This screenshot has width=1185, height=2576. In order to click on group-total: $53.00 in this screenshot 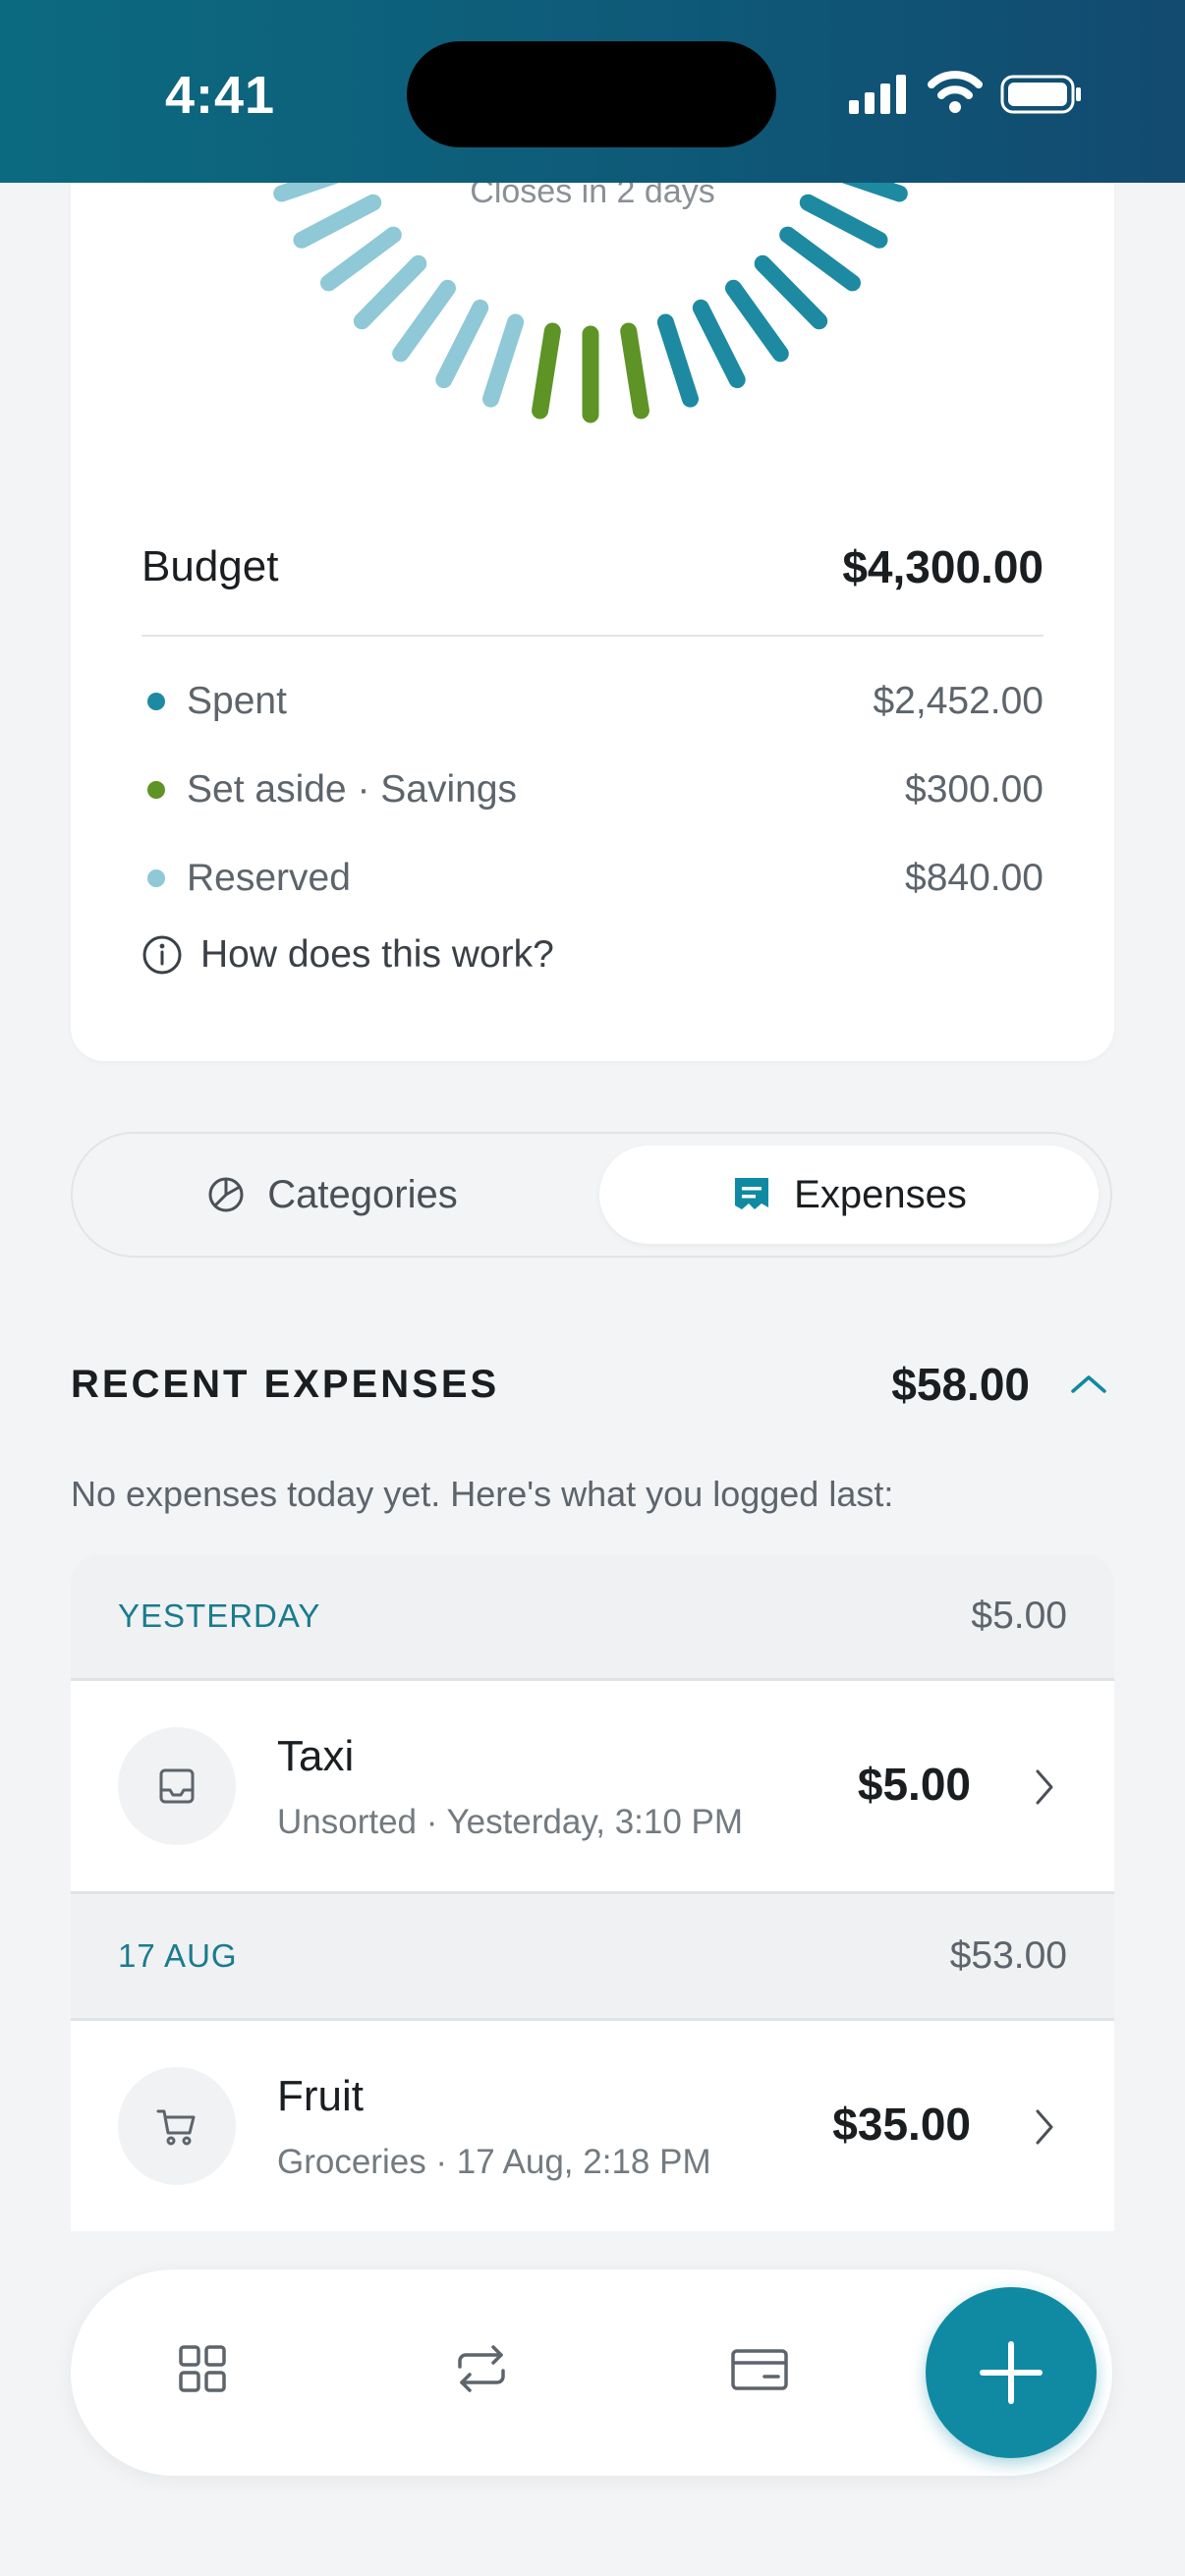, I will do `click(1008, 1955)`.